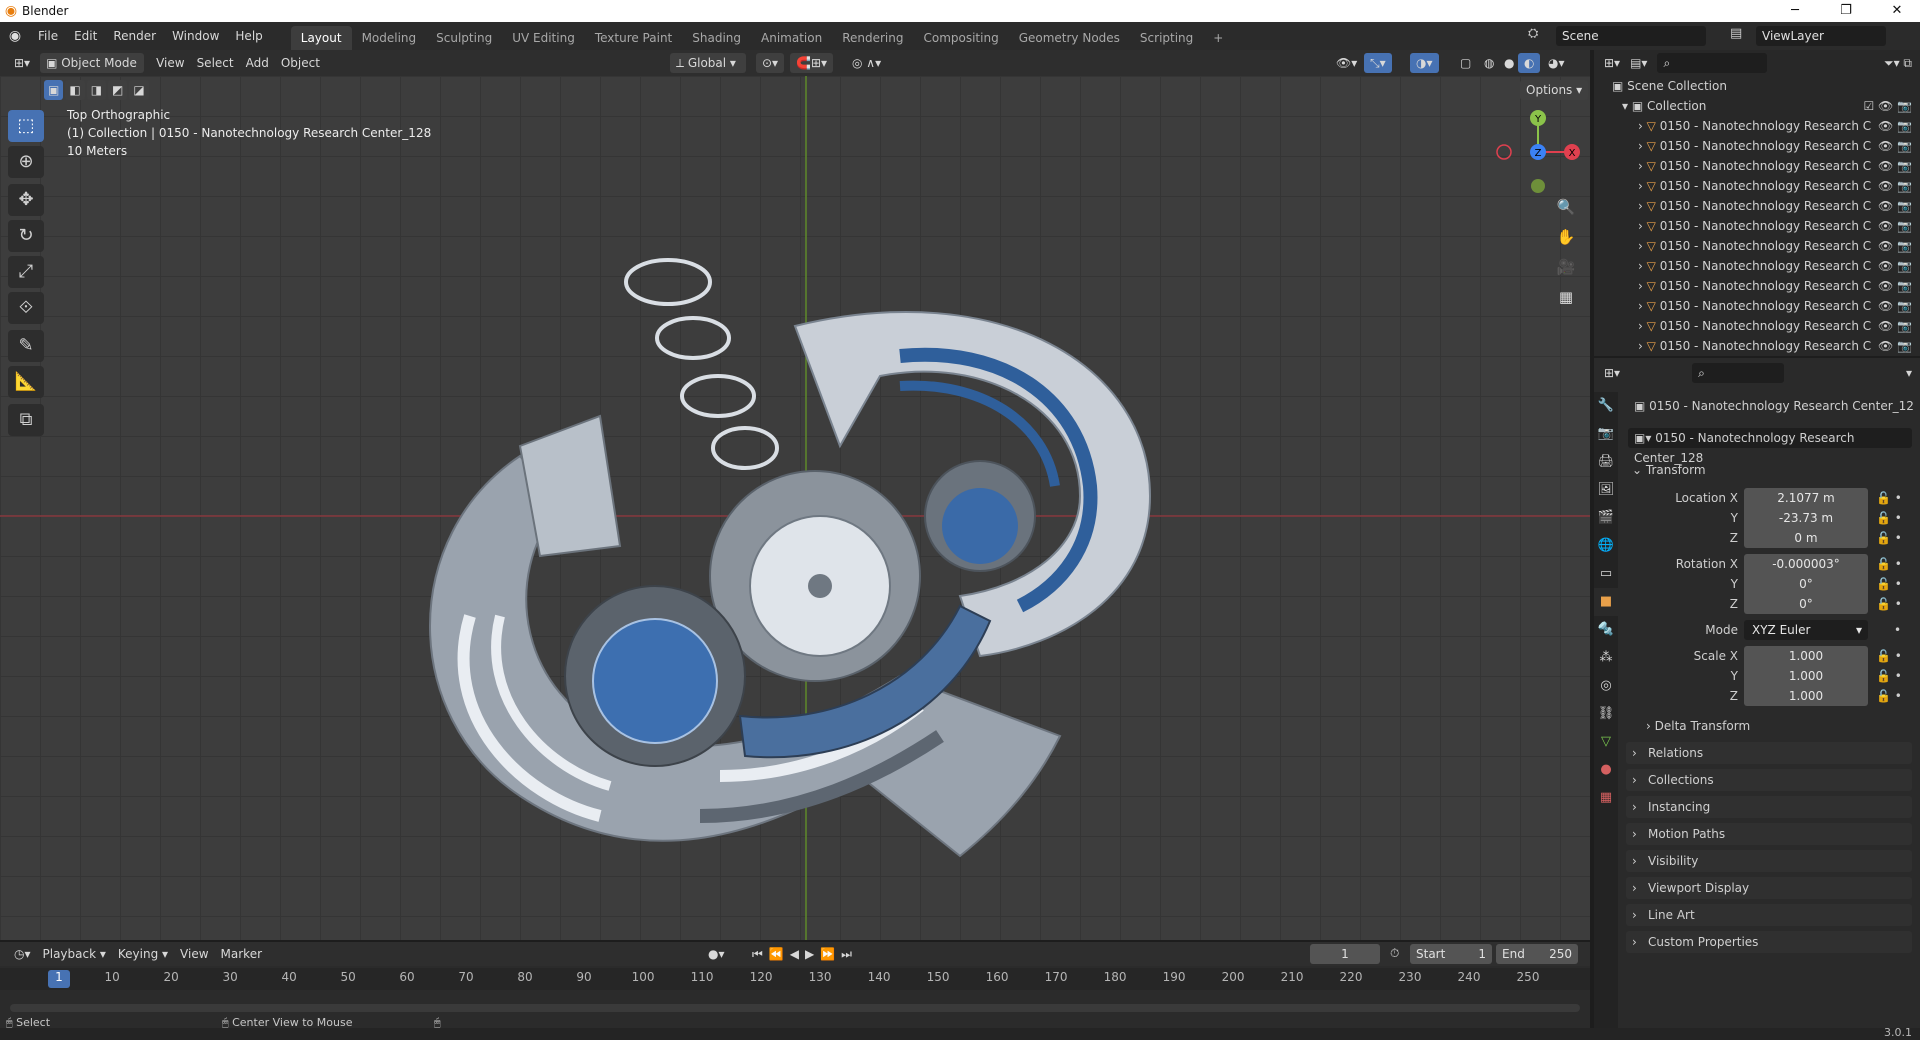 The image size is (1920, 1040). I want to click on section-viewport-display: › Viewport Display, so click(1769, 888).